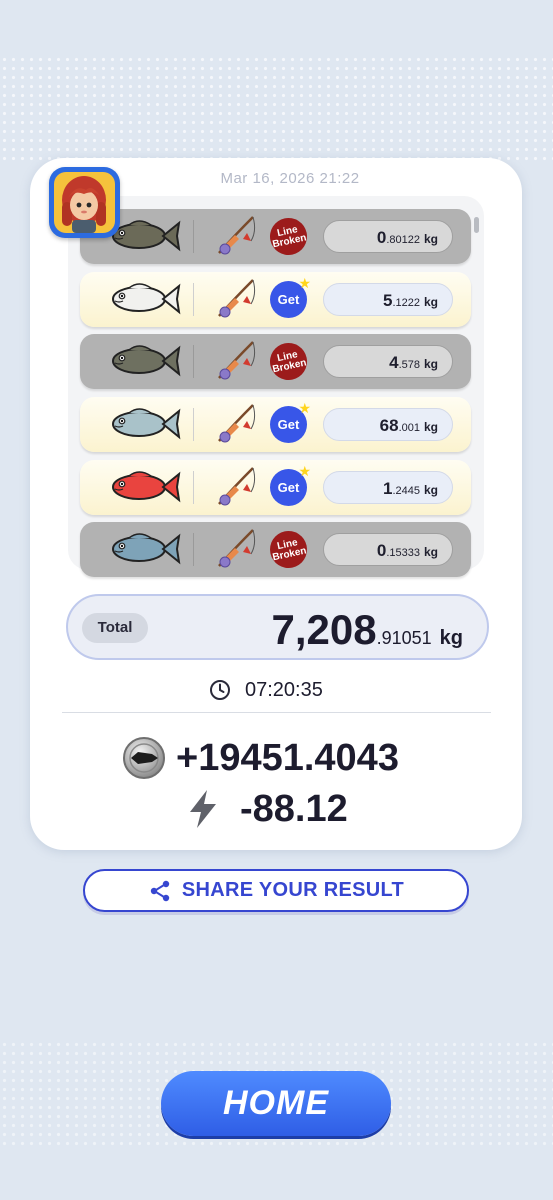  What do you see at coordinates (144, 758) in the screenshot?
I see `coin-icon` at bounding box center [144, 758].